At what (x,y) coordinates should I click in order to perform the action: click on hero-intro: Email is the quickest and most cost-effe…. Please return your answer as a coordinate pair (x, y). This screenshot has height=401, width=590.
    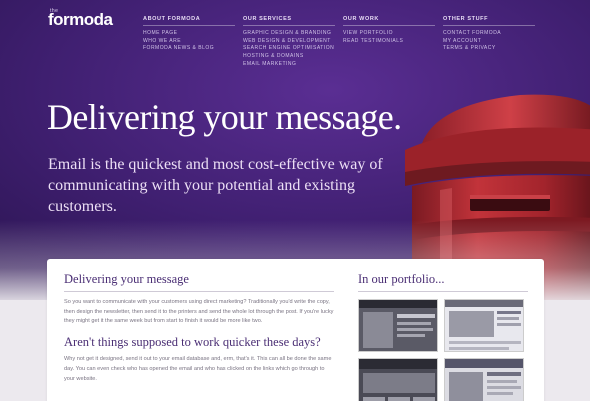
    Looking at the image, I should click on (215, 185).